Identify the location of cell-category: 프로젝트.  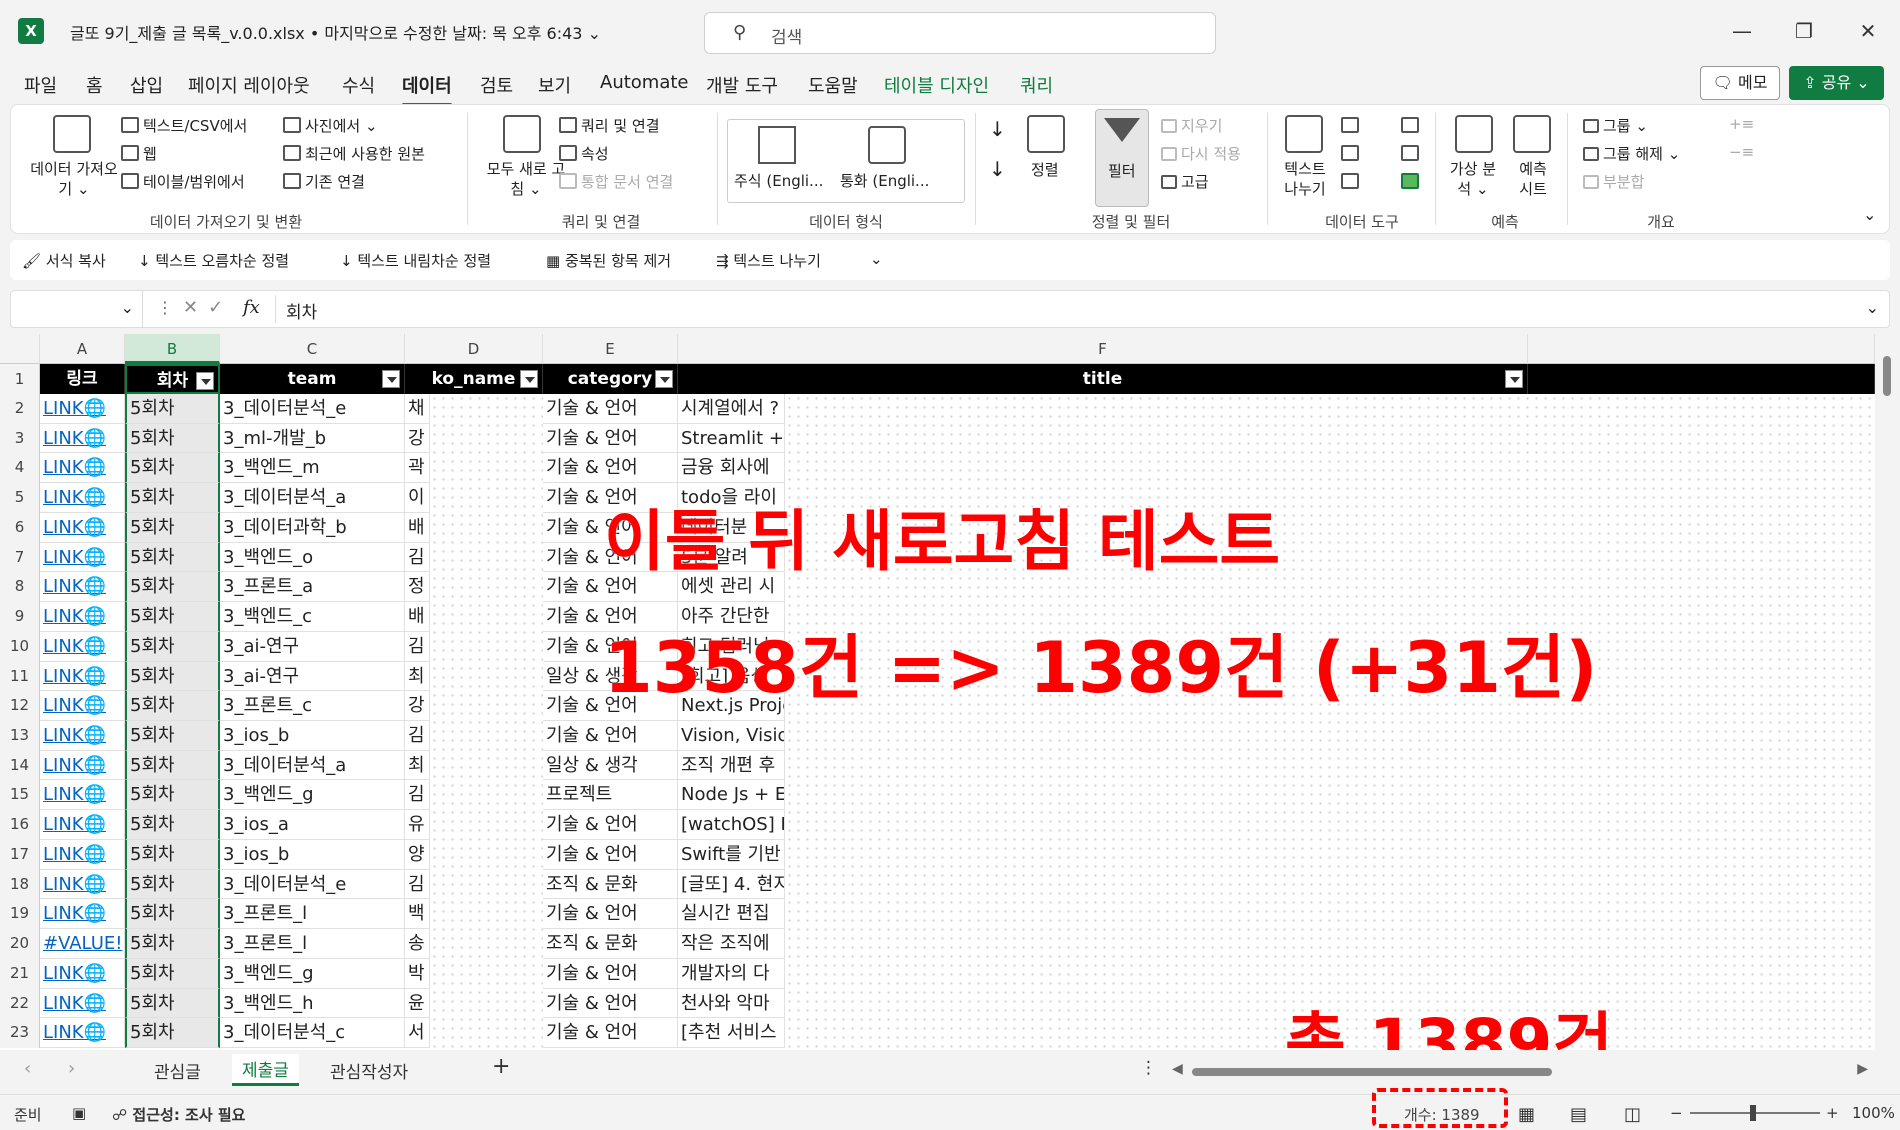
(610, 795).